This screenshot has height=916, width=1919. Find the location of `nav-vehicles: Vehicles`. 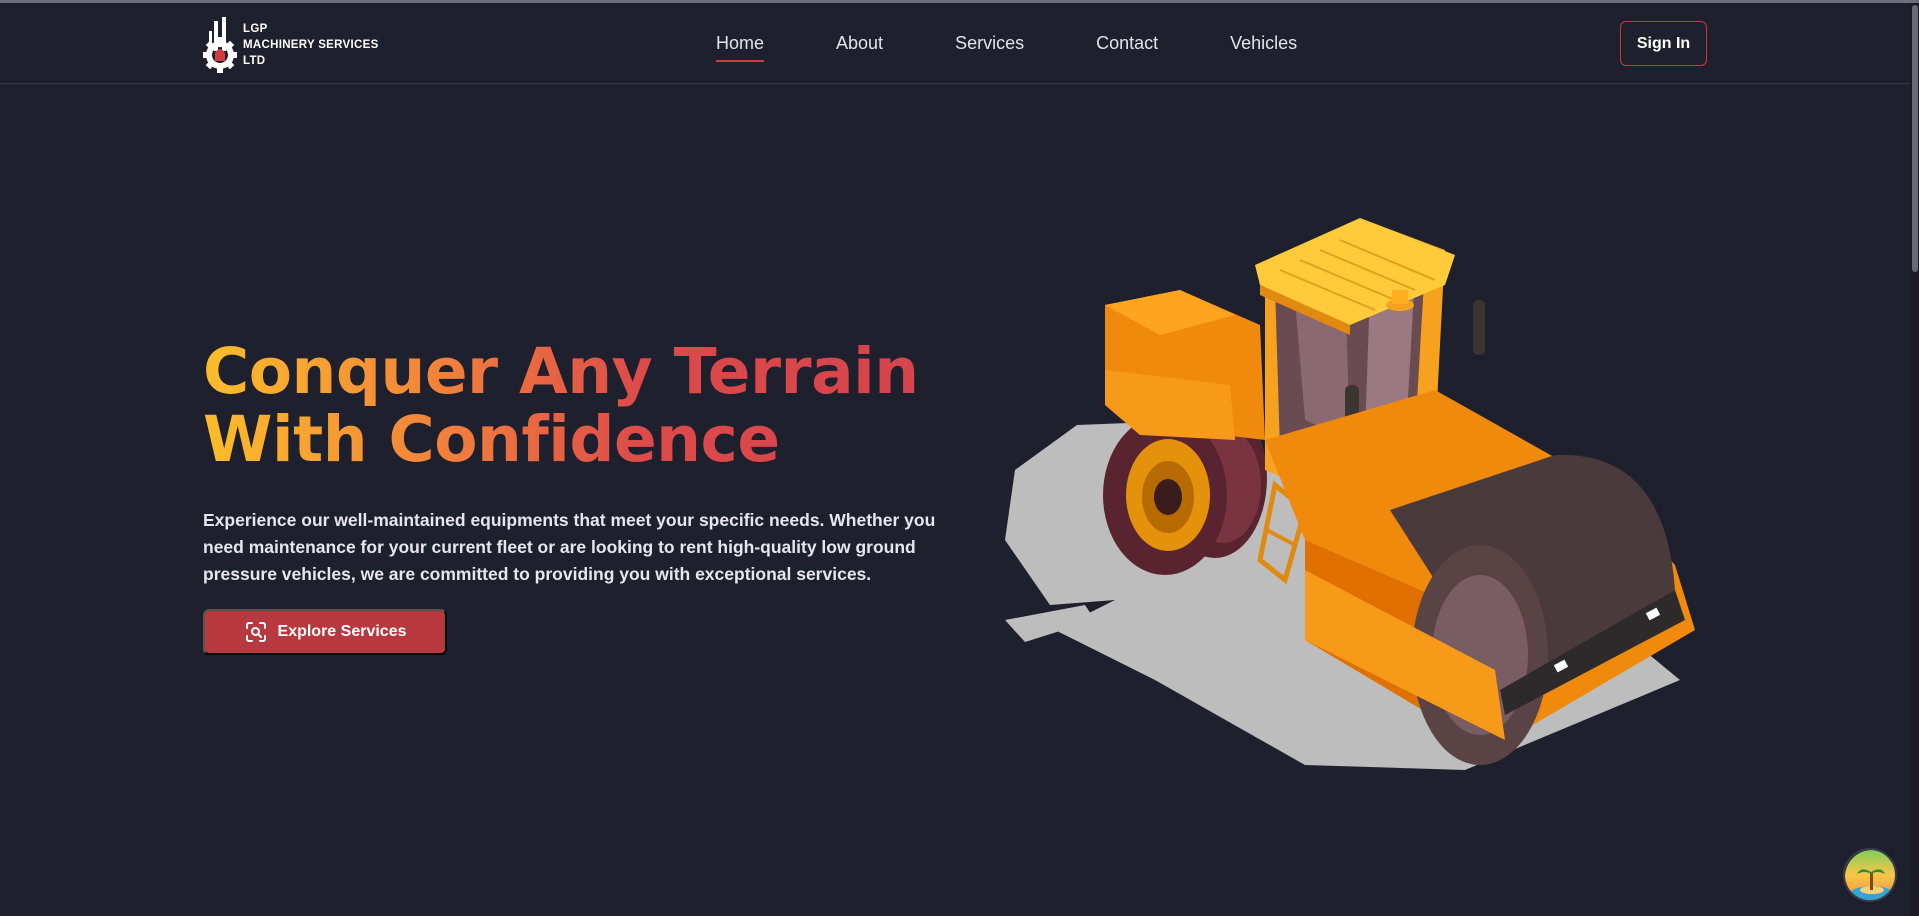

nav-vehicles: Vehicles is located at coordinates (1263, 47).